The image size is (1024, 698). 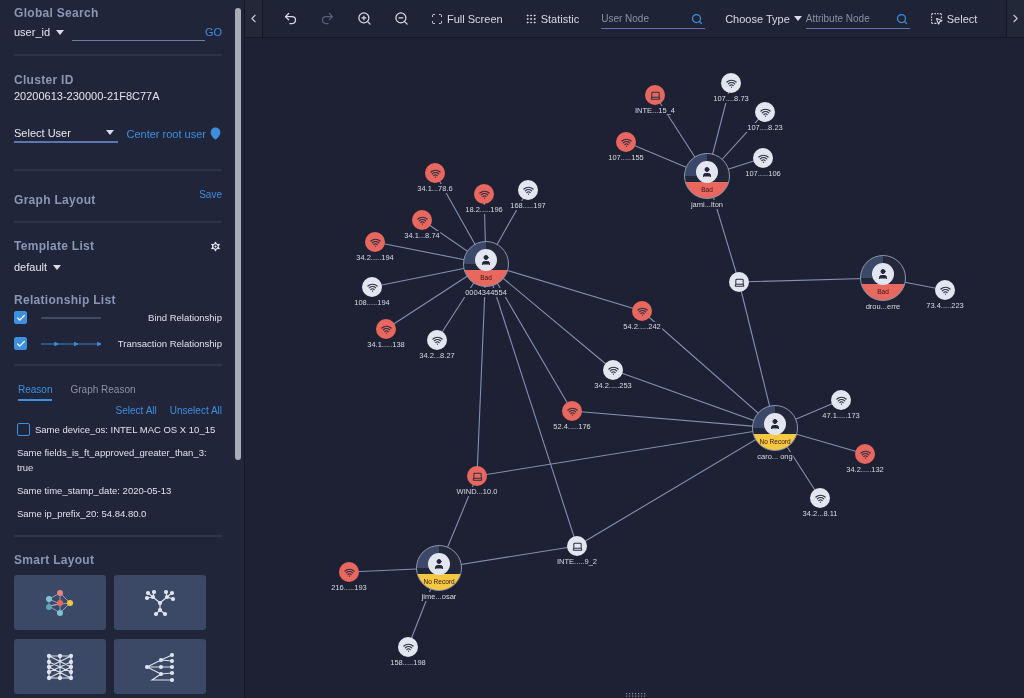 I want to click on relationship-label: Bind Relationship, so click(x=185, y=317).